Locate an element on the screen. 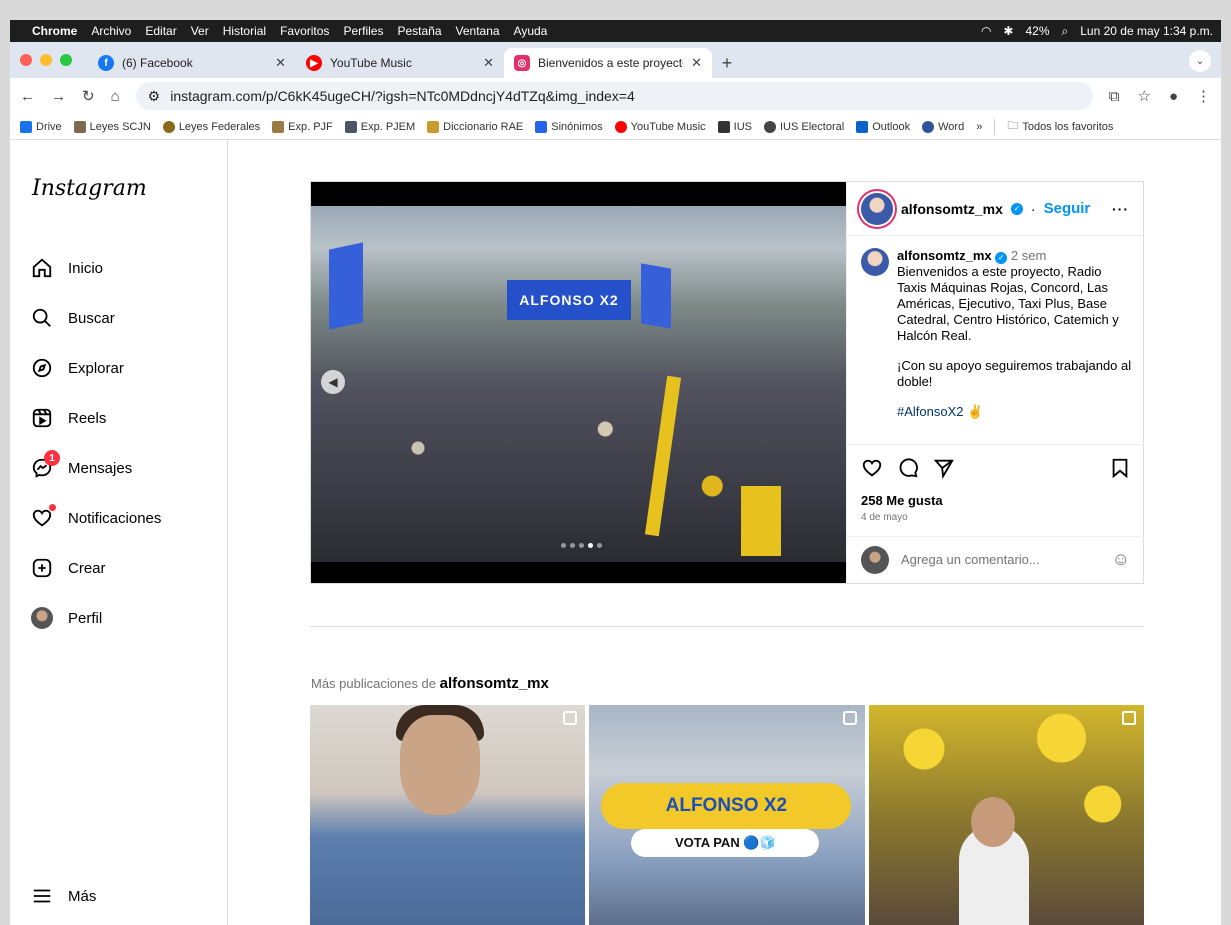 The width and height of the screenshot is (1231, 925). bookmark-leyes-scjn: Leyes SCJN is located at coordinates (112, 126).